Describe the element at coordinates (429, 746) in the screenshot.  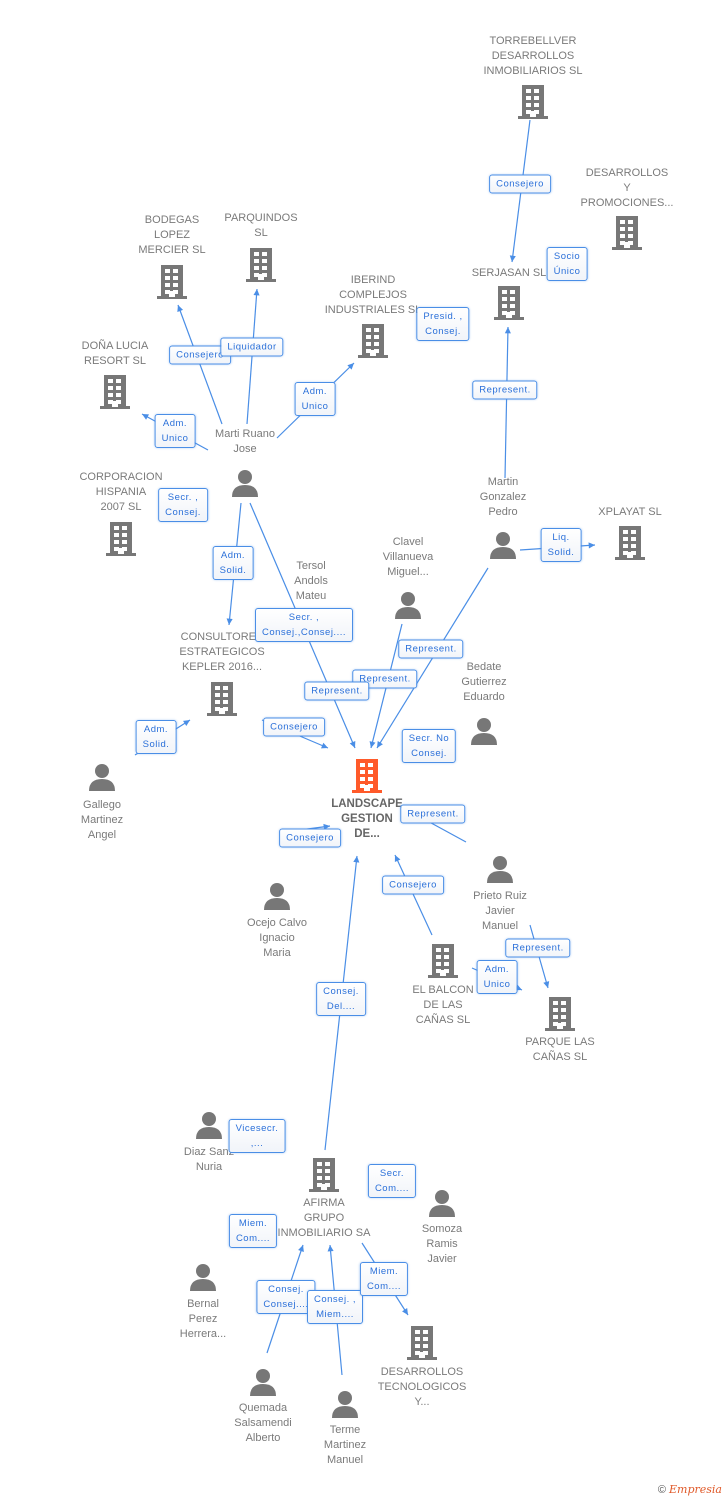
I see `relation-label: Secr. No Consej.` at that location.